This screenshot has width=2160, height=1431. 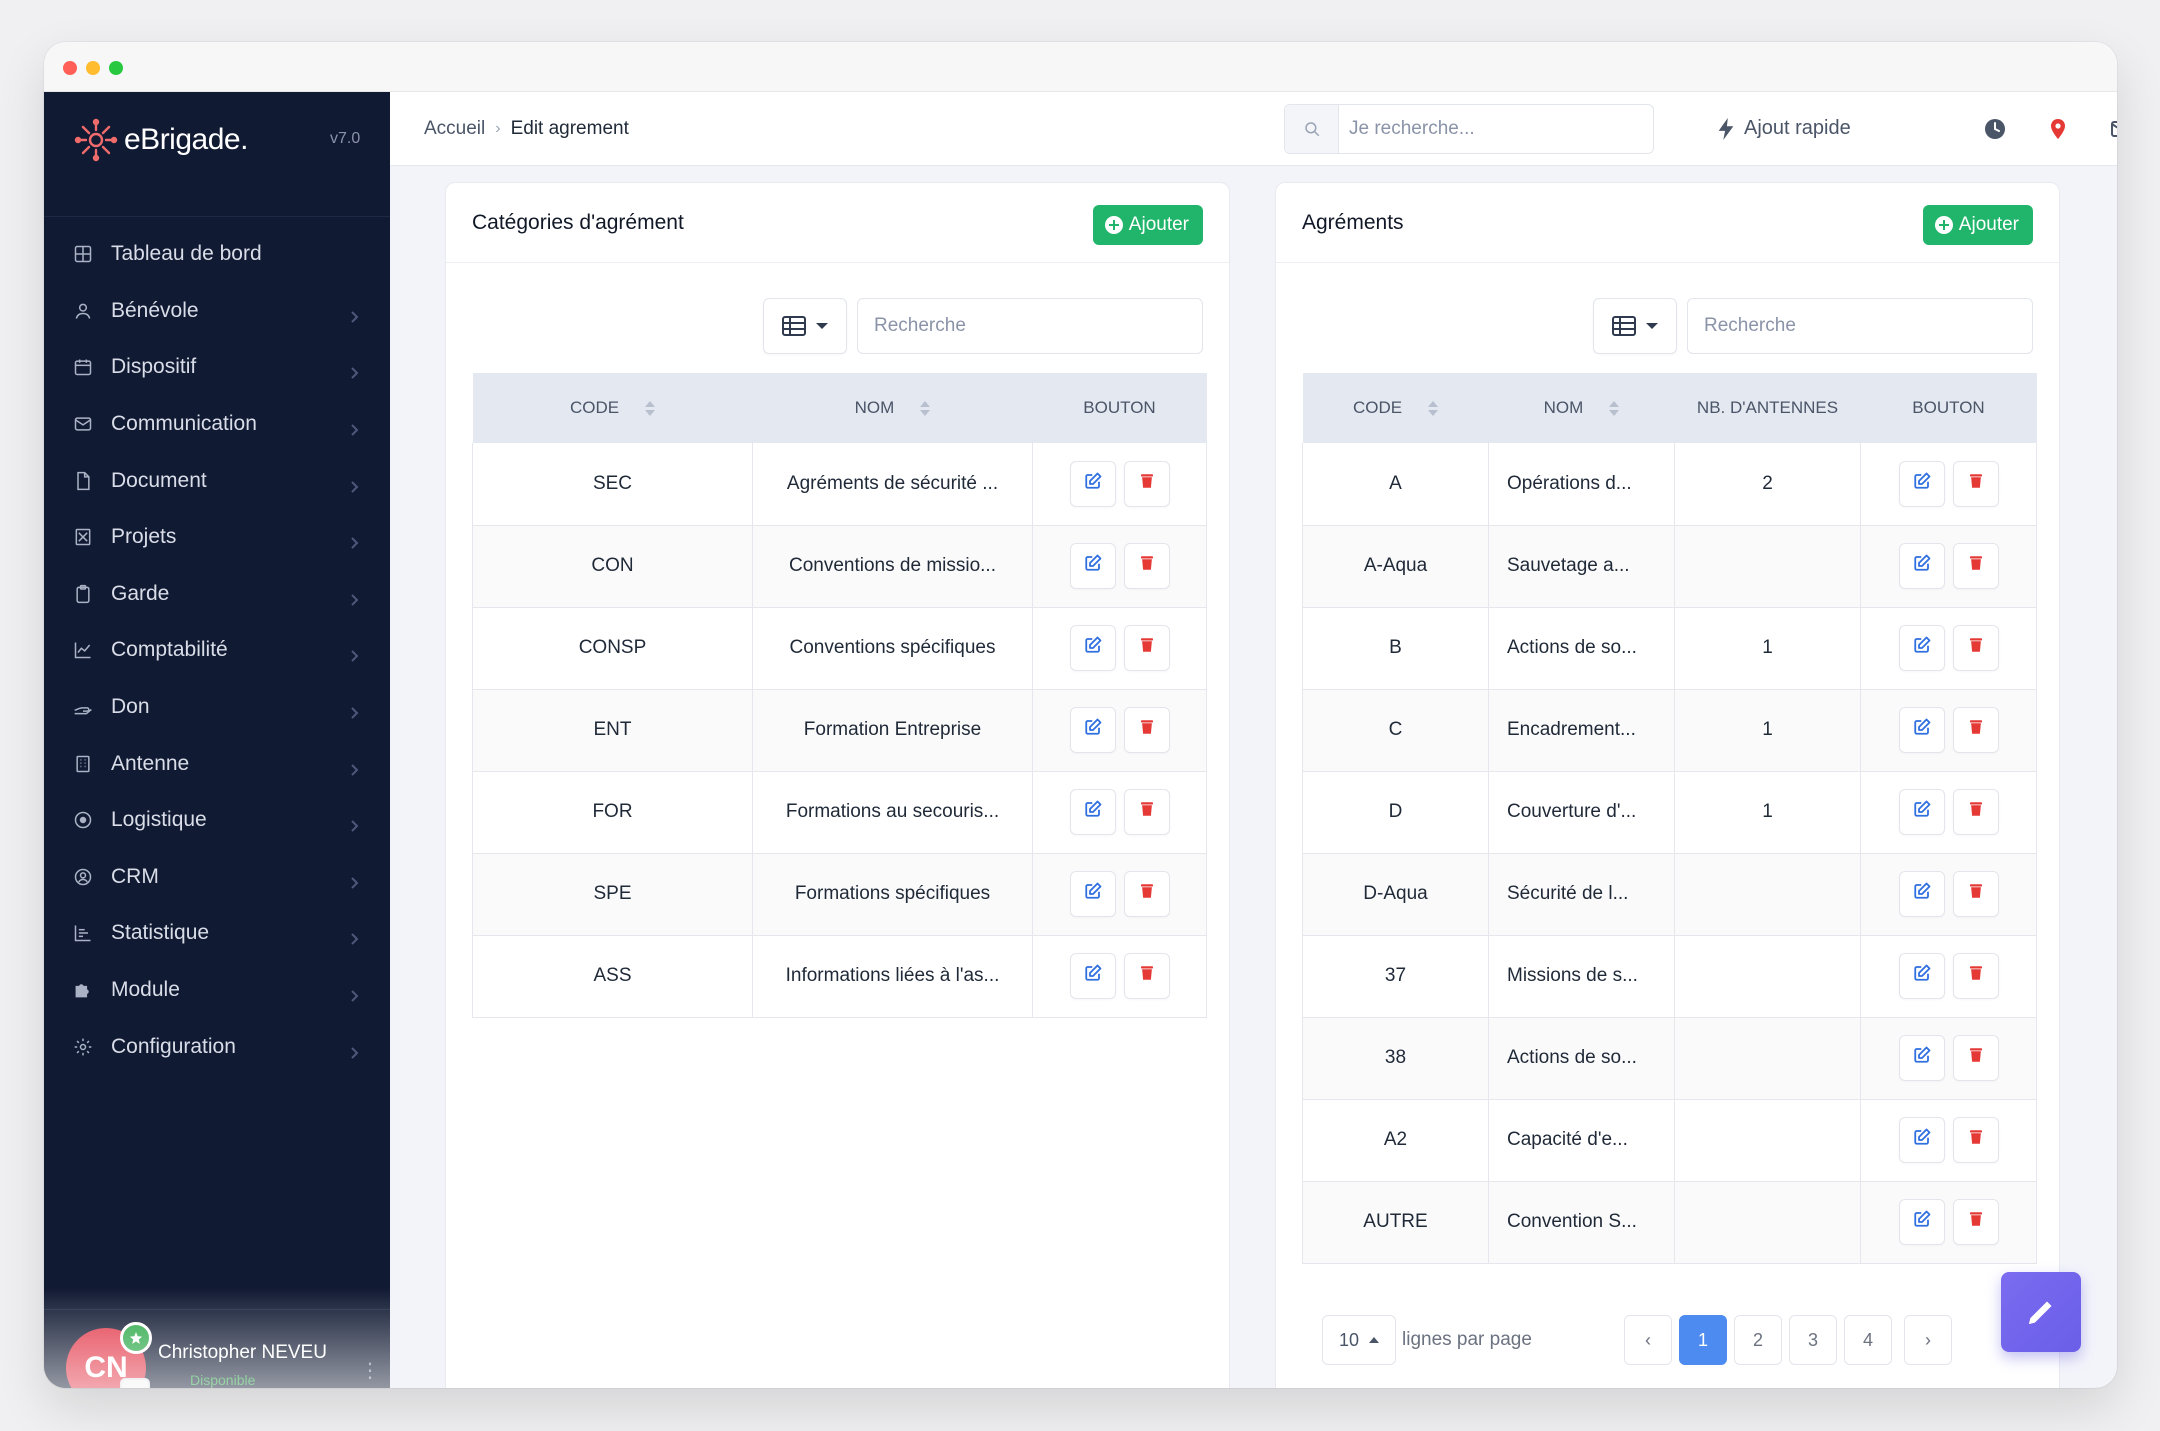 What do you see at coordinates (70, 68) in the screenshot?
I see `window-close-button` at bounding box center [70, 68].